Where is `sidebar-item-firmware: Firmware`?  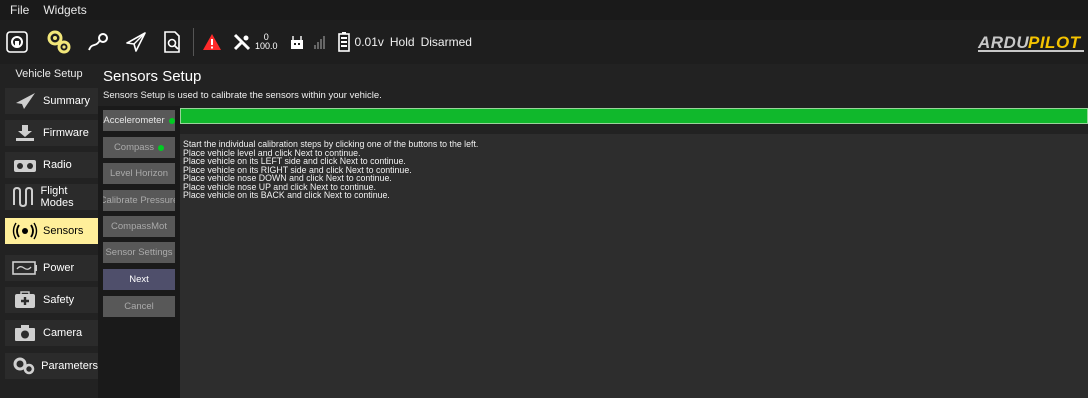 sidebar-item-firmware: Firmware is located at coordinates (51, 133).